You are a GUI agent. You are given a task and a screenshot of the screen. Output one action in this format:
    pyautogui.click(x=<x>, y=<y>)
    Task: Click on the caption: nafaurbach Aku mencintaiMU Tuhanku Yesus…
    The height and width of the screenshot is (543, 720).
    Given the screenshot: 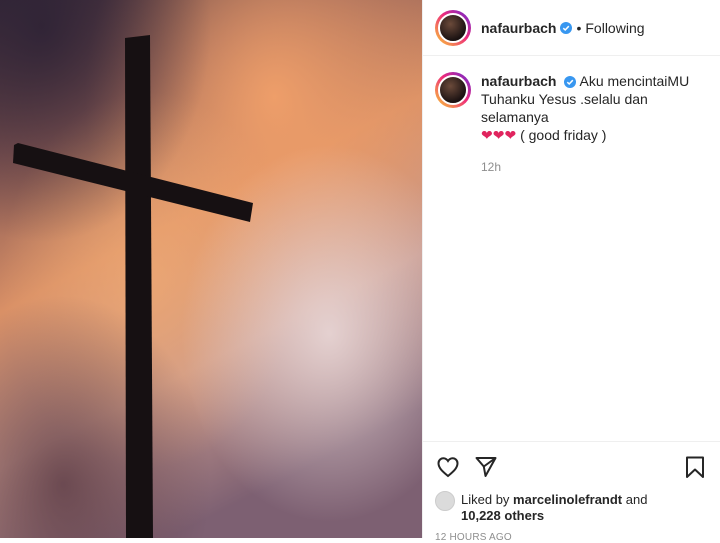 What is the action you would take?
    pyautogui.click(x=571, y=116)
    